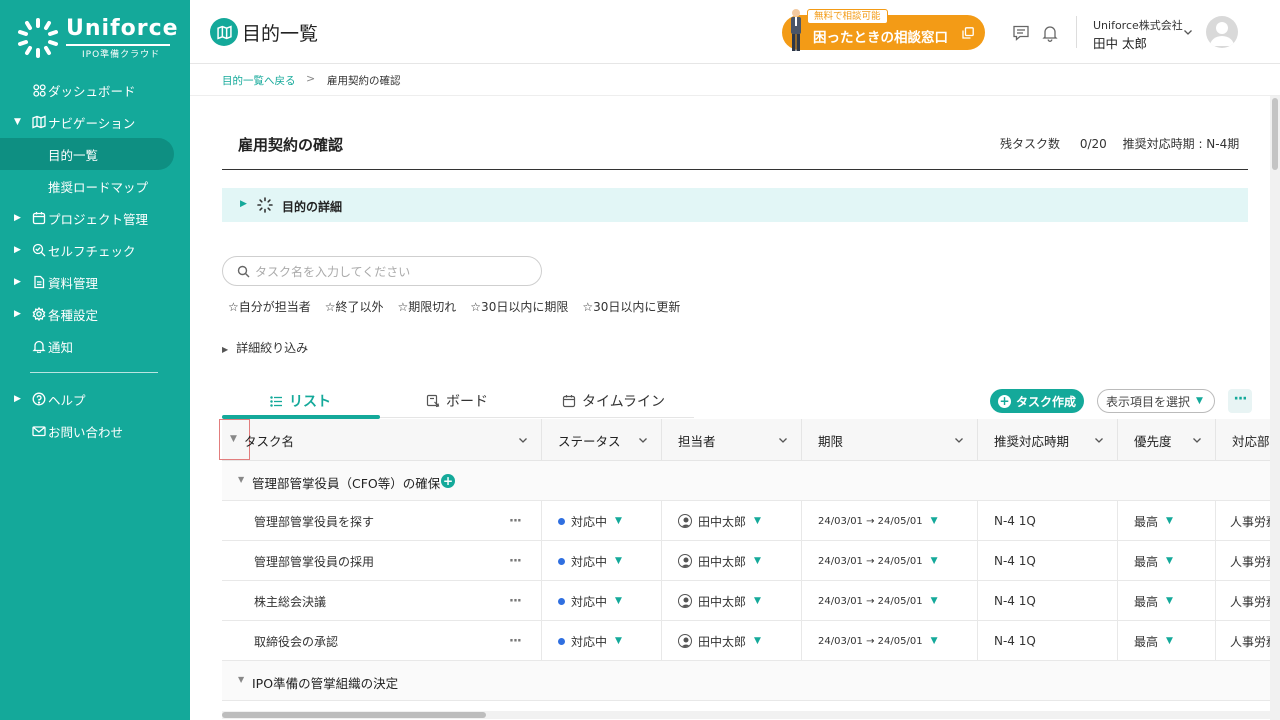  Describe the element at coordinates (1222, 32) in the screenshot. I see `avatar` at that location.